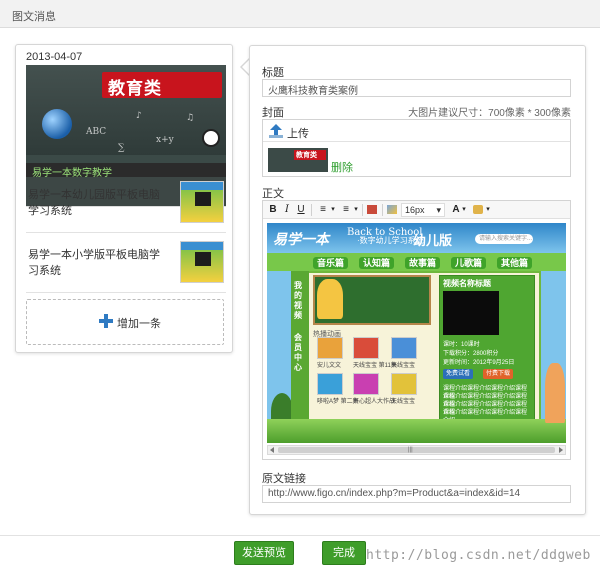 Image resolution: width=600 pixels, height=577 pixels. I want to click on font-size-select: 16px ▾, so click(423, 210).